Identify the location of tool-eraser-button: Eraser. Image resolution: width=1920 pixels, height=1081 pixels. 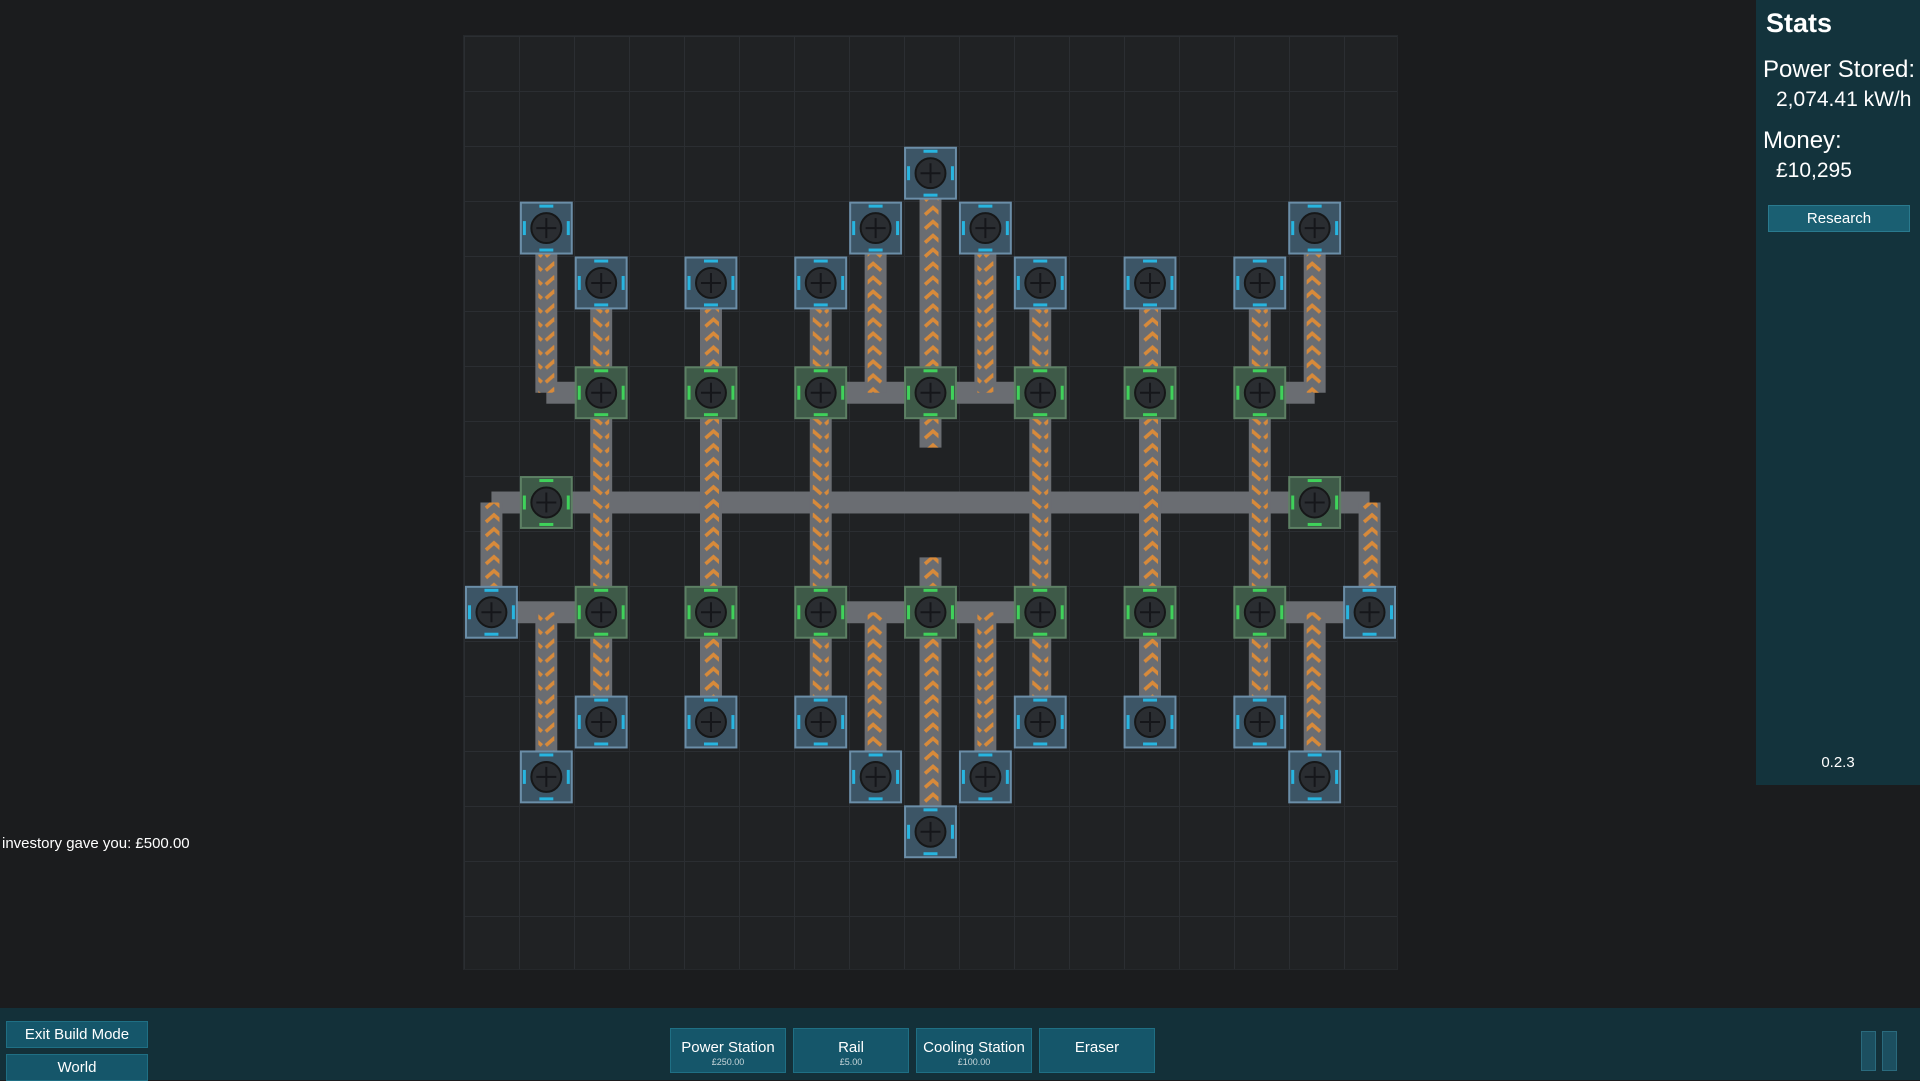
(1097, 1050).